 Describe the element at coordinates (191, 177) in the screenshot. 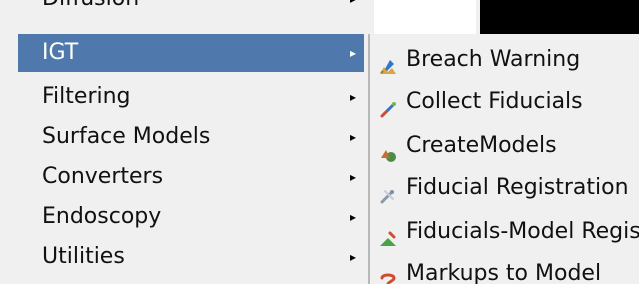

I see `menu-item-converters: Converters ▸` at that location.